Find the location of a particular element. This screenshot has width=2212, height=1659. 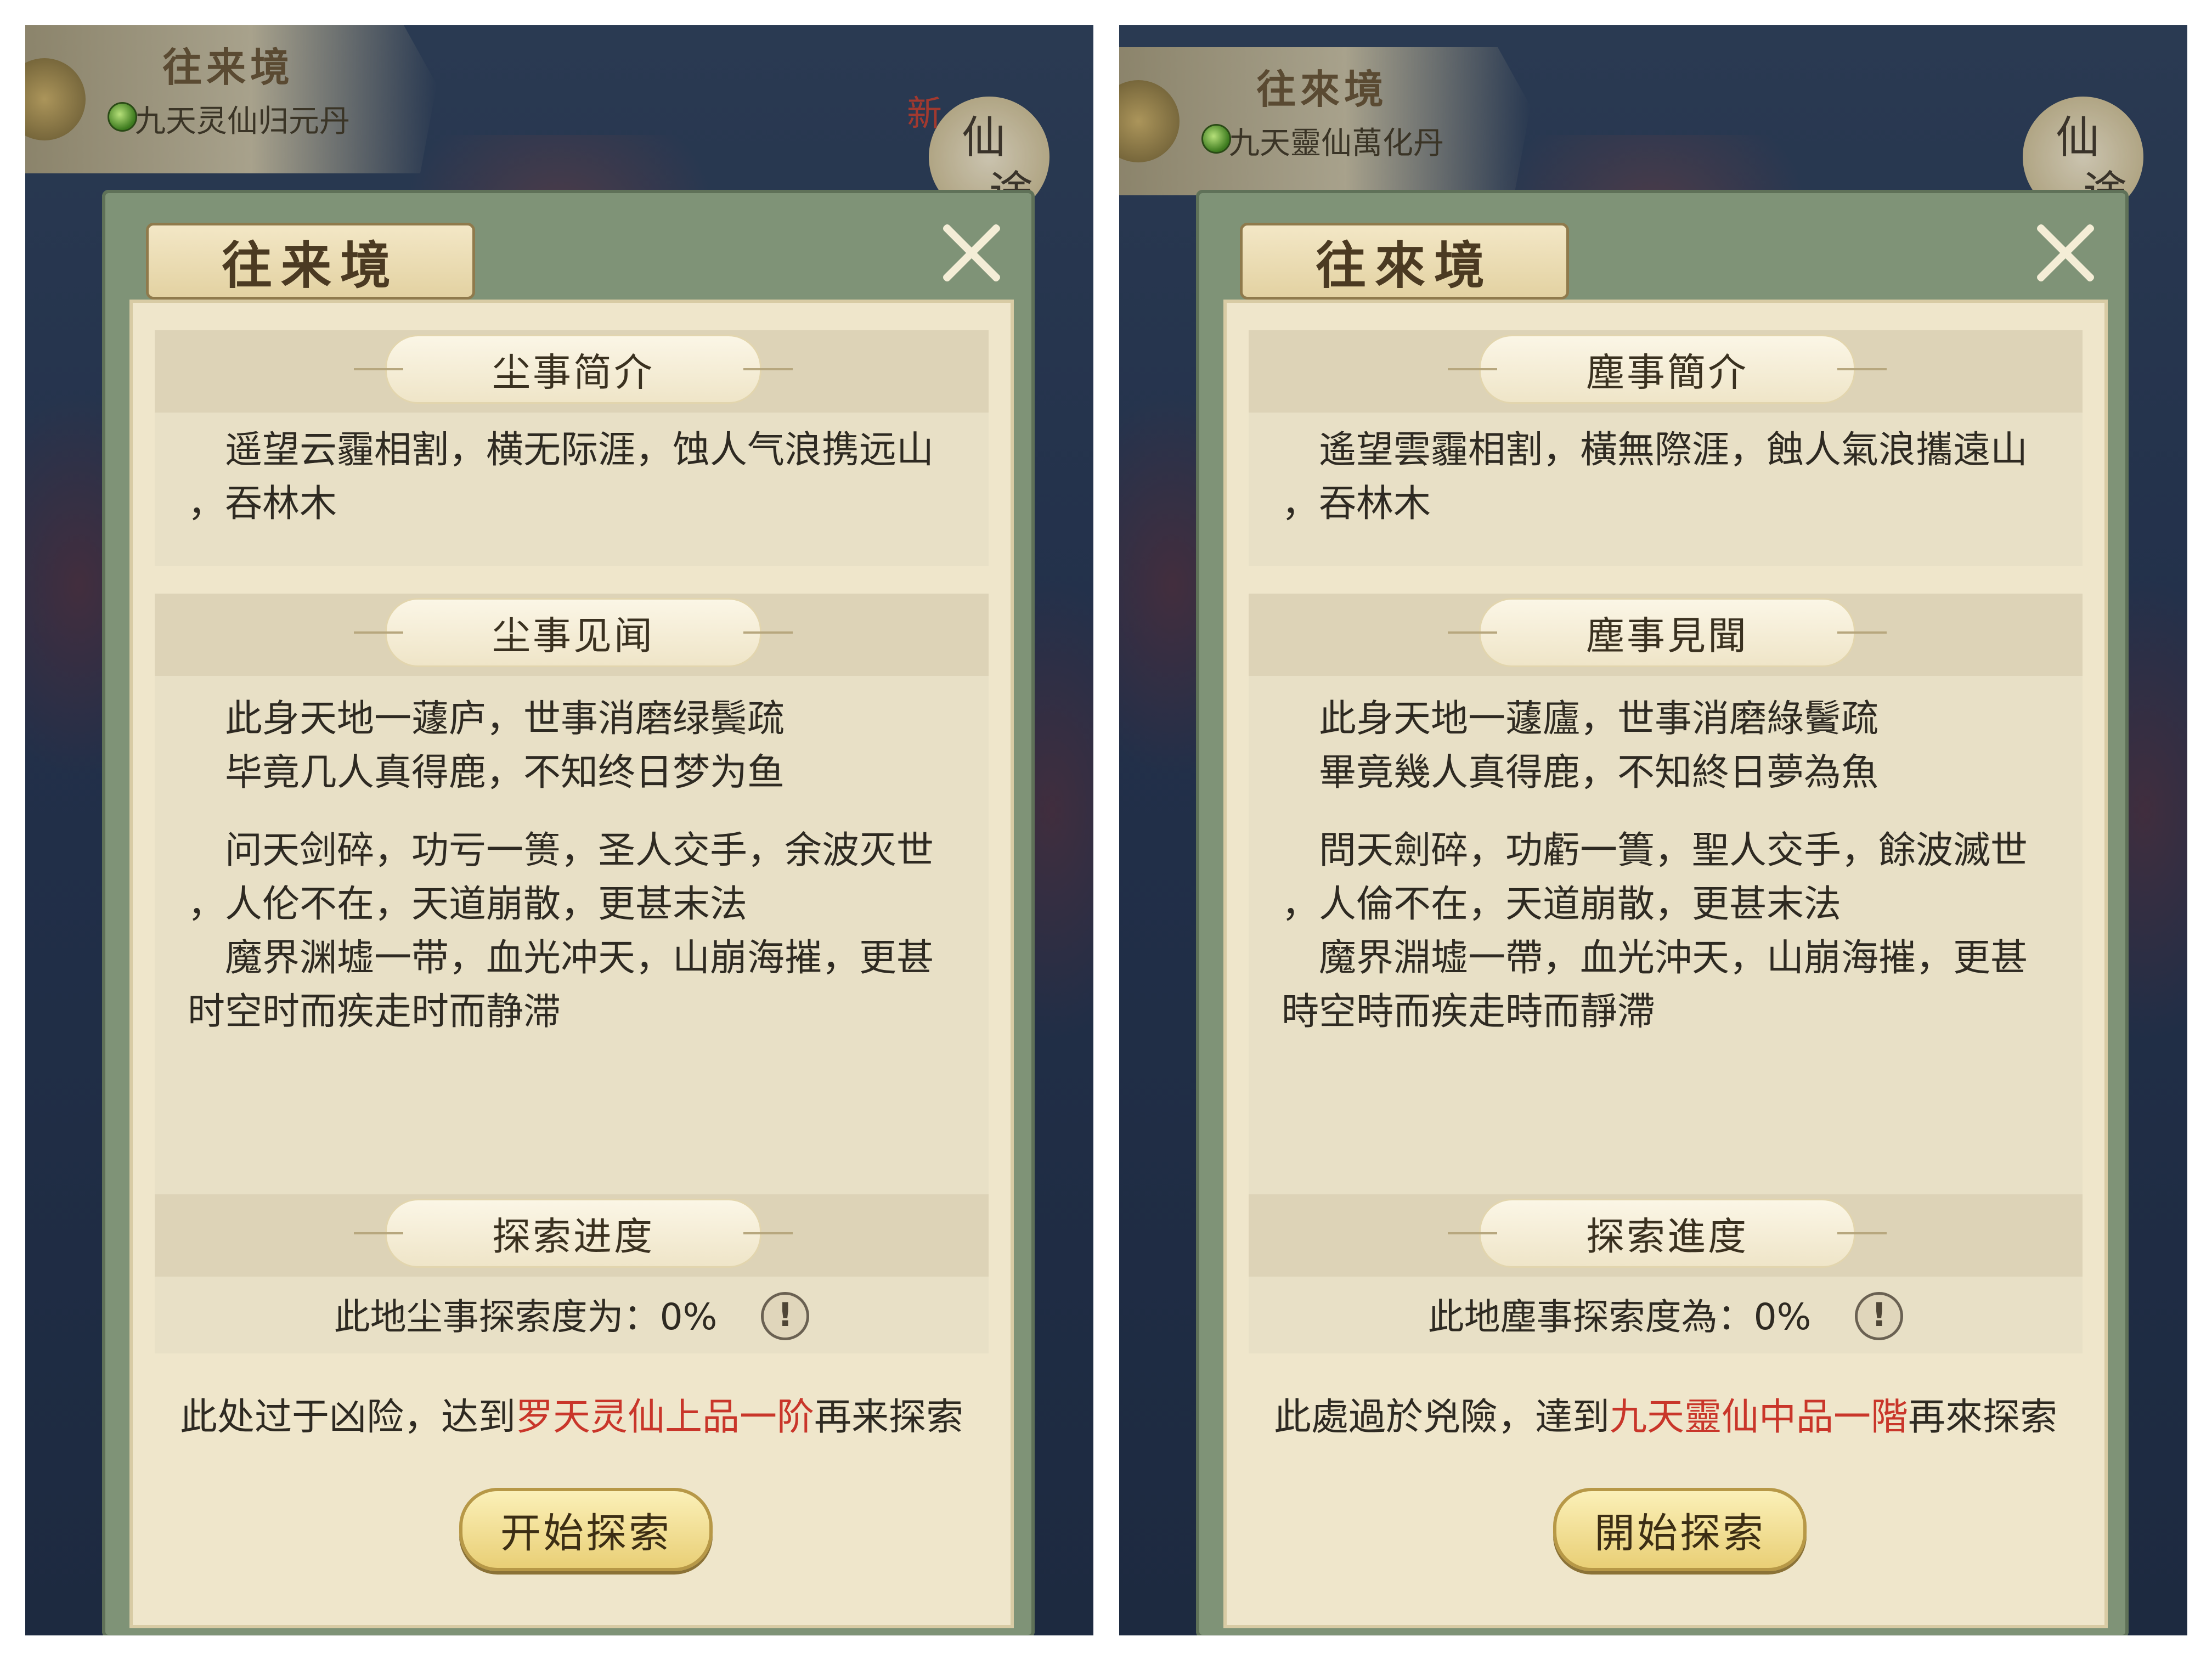

section-plaque: 塵事見聞 is located at coordinates (1668, 632).